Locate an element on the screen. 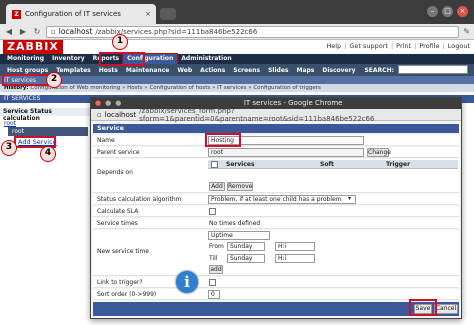 The width and height of the screenshot is (474, 325). till-label: Till is located at coordinates (213, 258).